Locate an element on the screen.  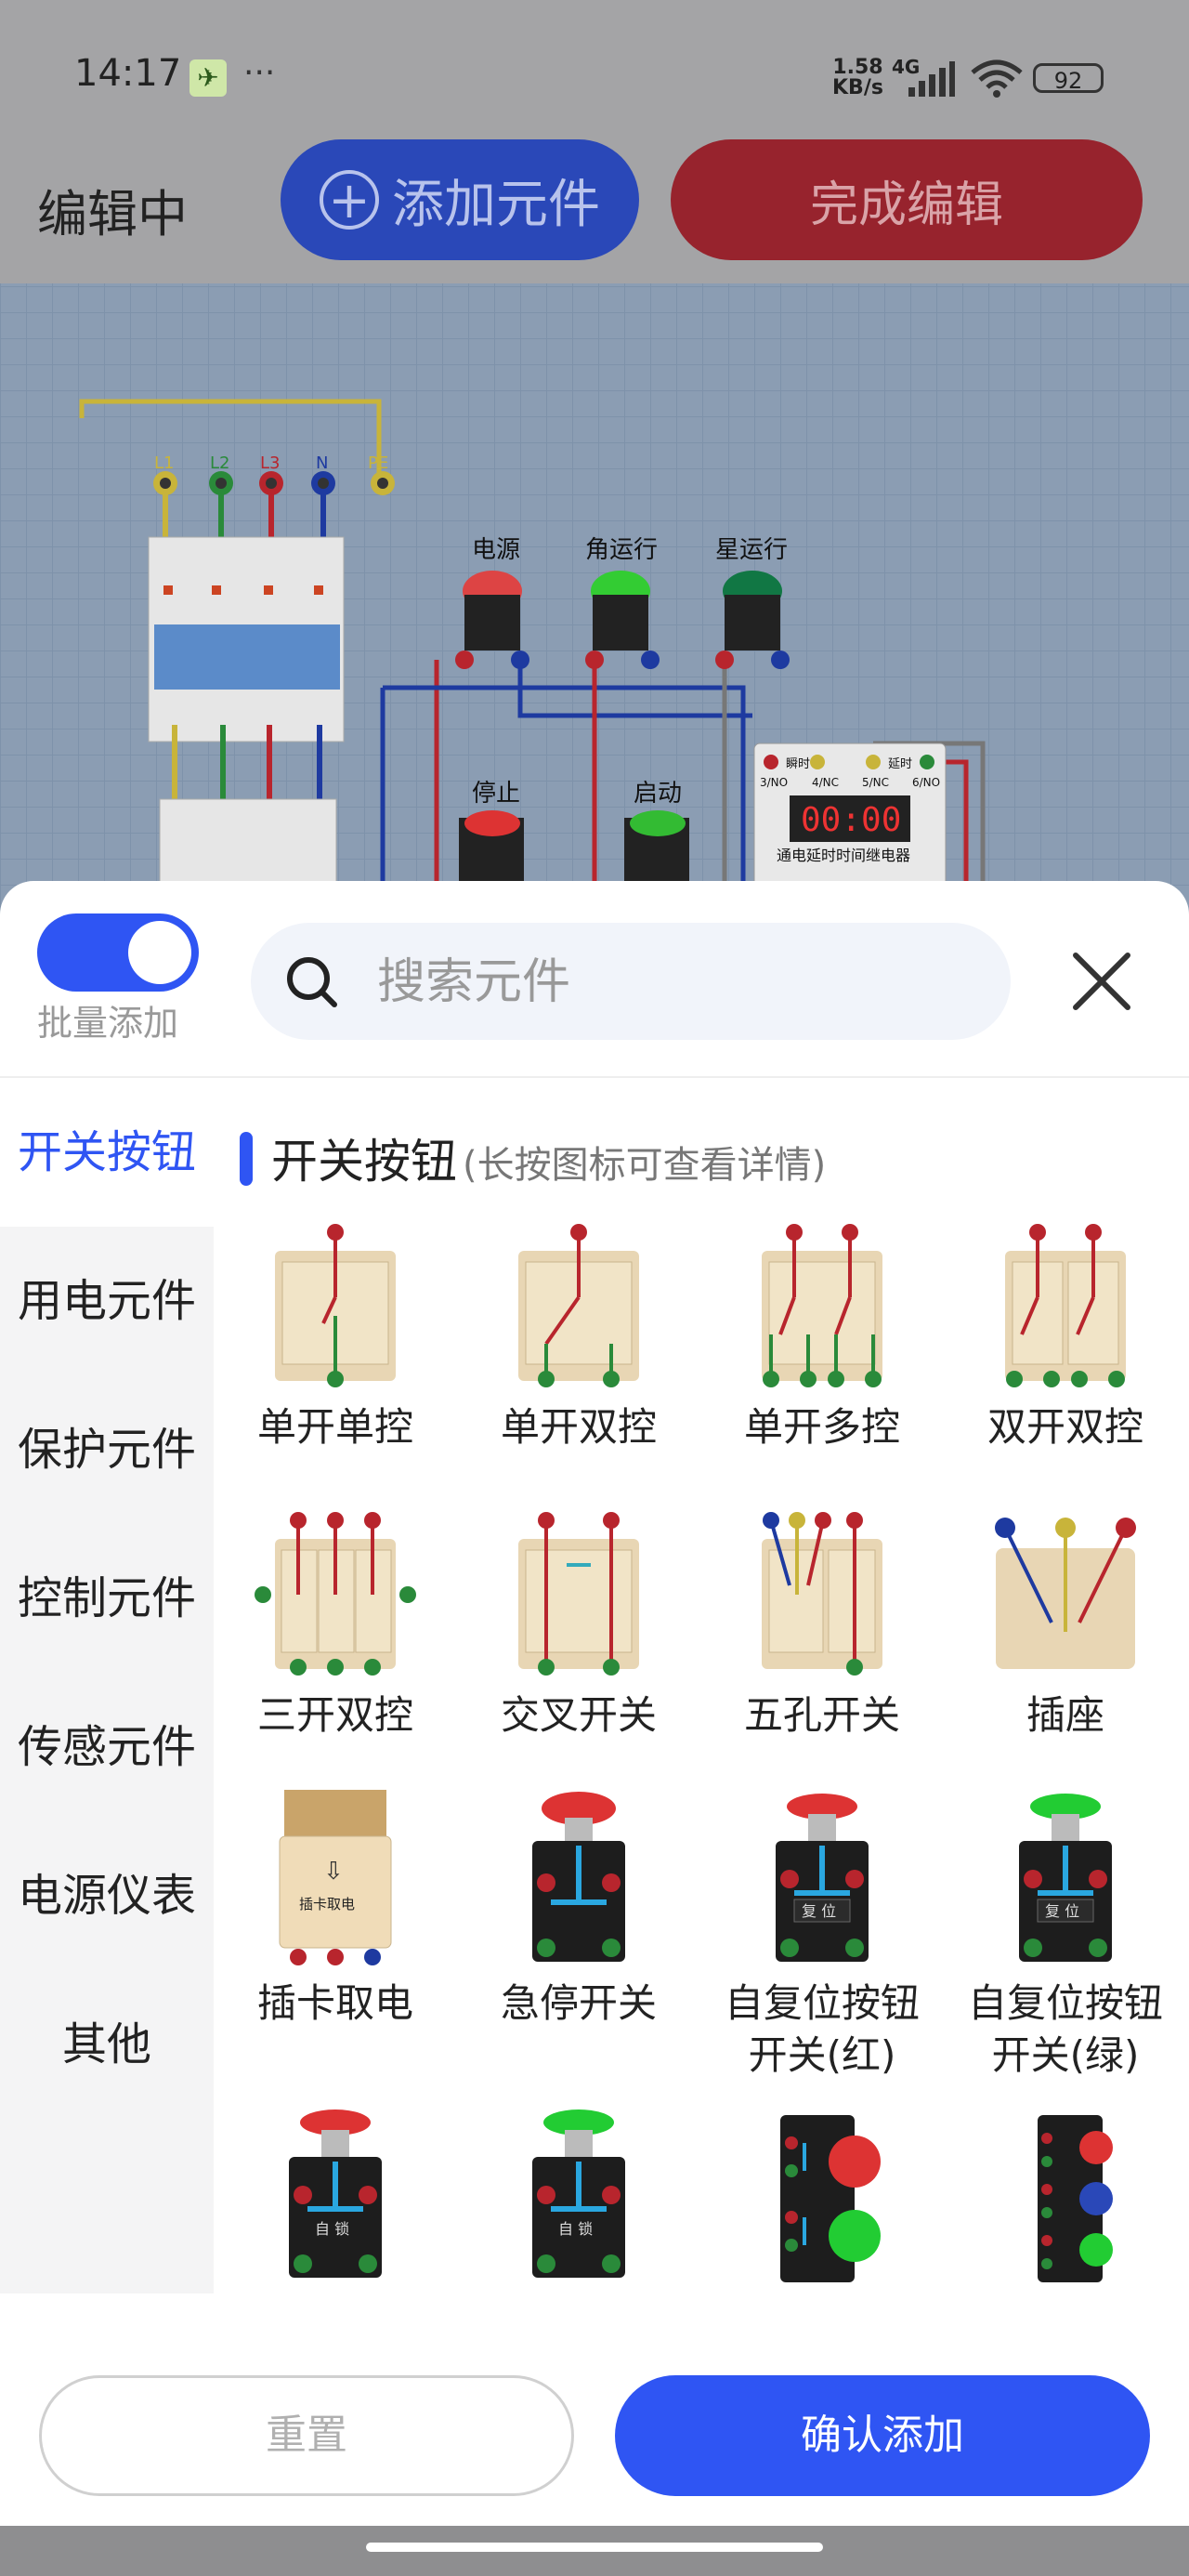
double-switch-double-control-icon is located at coordinates (1065, 1305).